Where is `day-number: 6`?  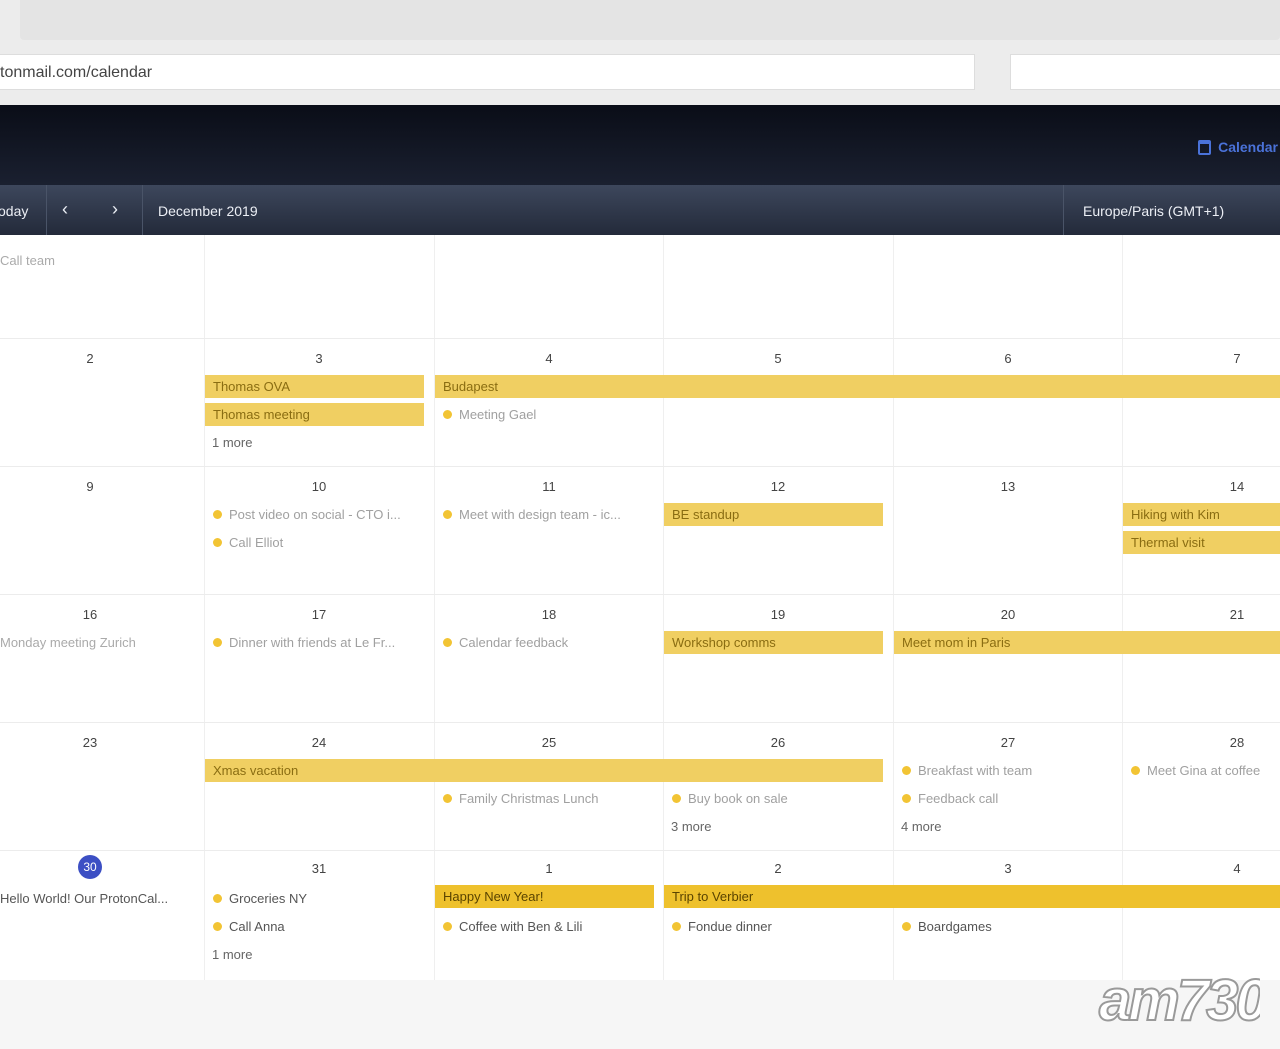 day-number: 6 is located at coordinates (1008, 358).